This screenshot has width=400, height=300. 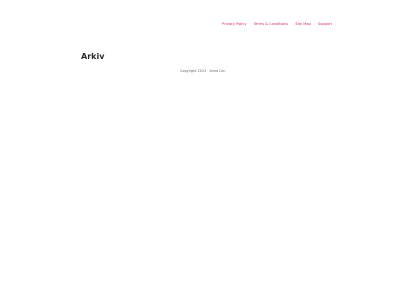 What do you see at coordinates (203, 71) in the screenshot?
I see `copyright-text: Copyright 2022 · Anna Lim` at bounding box center [203, 71].